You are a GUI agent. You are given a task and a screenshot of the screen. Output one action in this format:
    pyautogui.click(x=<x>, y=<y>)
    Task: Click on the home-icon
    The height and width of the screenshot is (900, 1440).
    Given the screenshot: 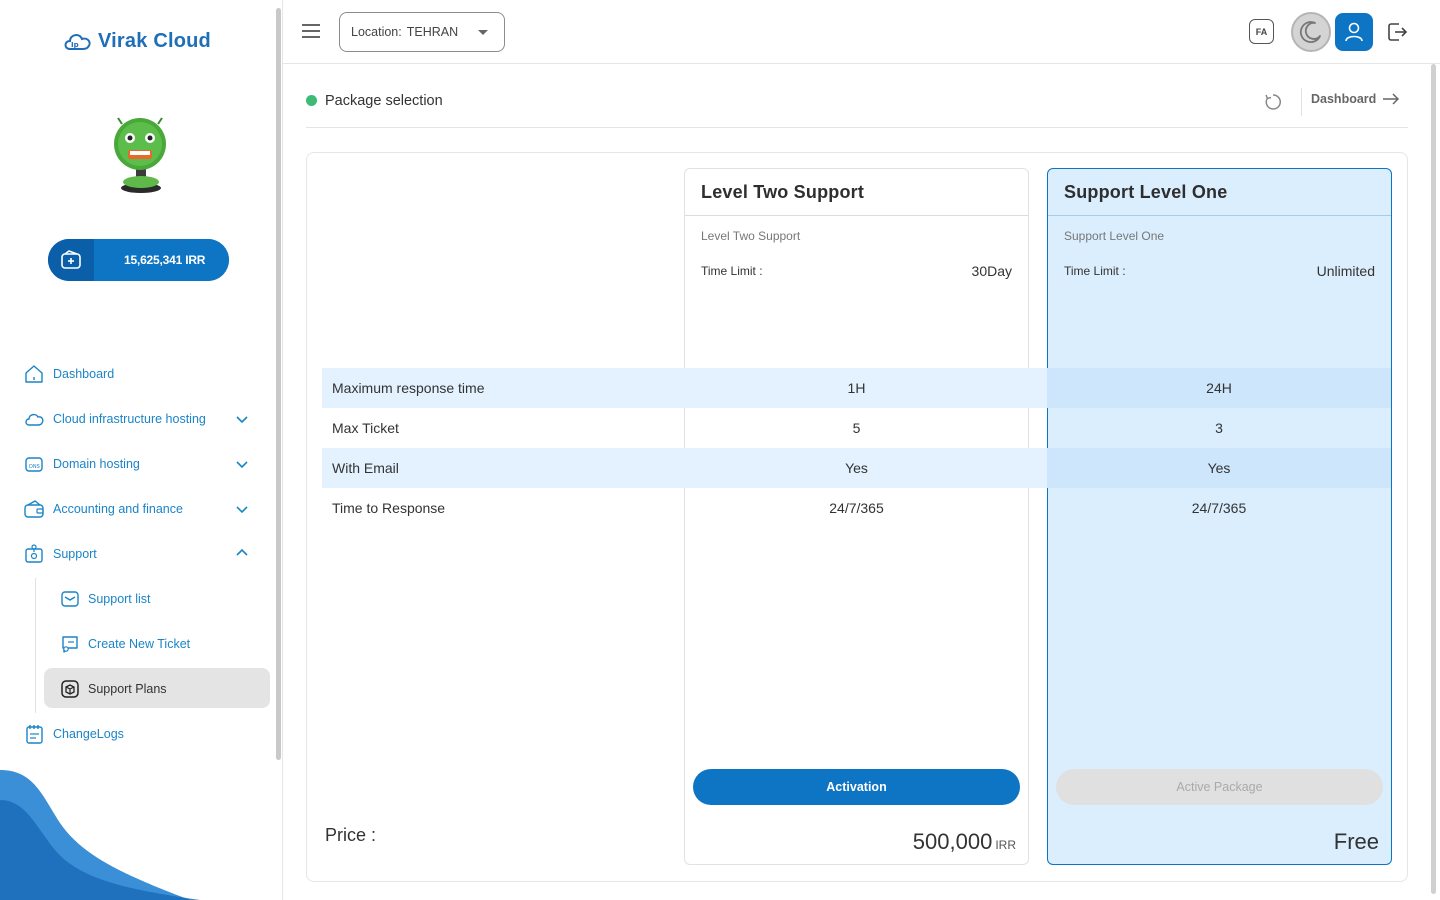 What is the action you would take?
    pyautogui.click(x=34, y=374)
    